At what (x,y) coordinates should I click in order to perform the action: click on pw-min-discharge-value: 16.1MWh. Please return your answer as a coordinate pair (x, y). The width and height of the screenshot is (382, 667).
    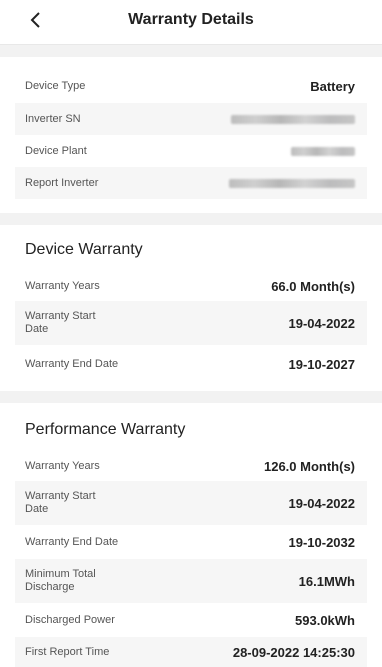
    Looking at the image, I should click on (326, 581).